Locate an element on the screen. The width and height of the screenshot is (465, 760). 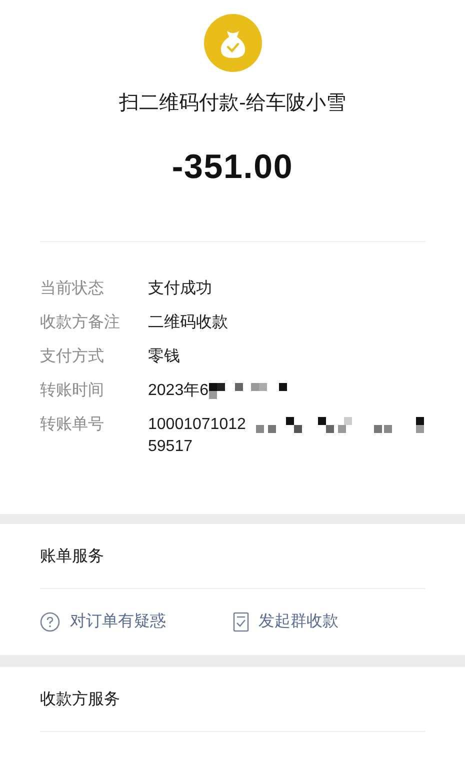
detail-label: 转账时间 is located at coordinates (72, 390).